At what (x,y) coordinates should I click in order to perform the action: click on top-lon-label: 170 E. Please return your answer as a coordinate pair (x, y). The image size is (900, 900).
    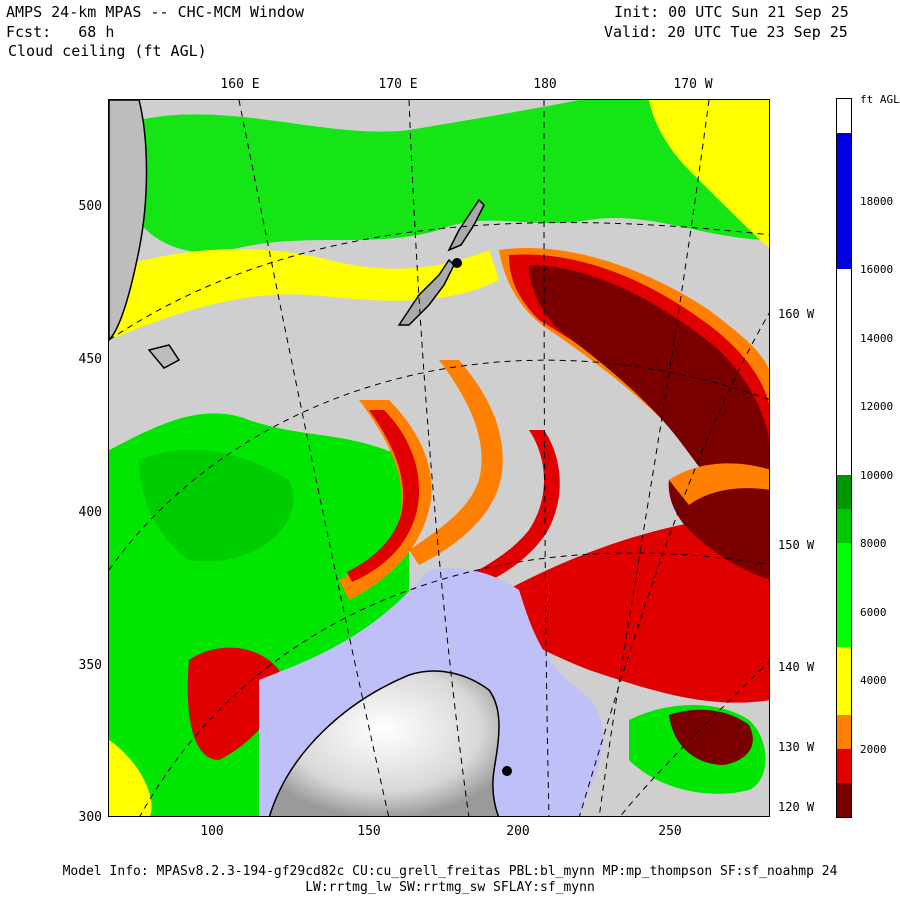
    Looking at the image, I should click on (398, 84).